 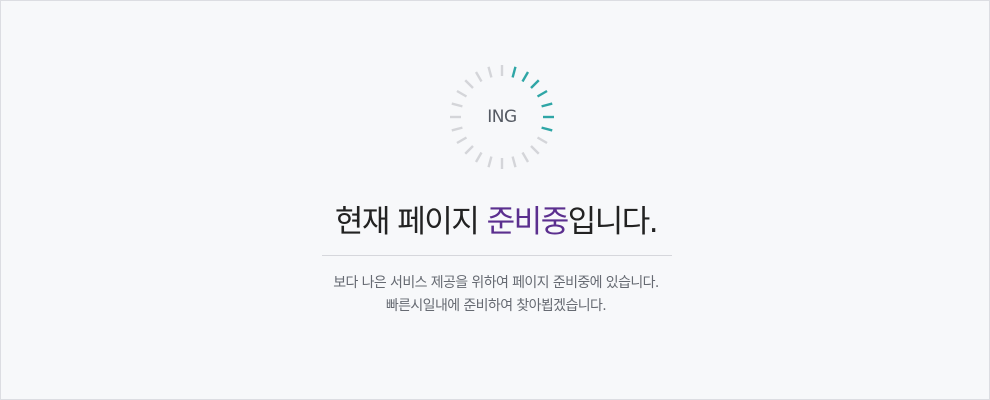 I want to click on spinner-label: ING, so click(x=502, y=117).